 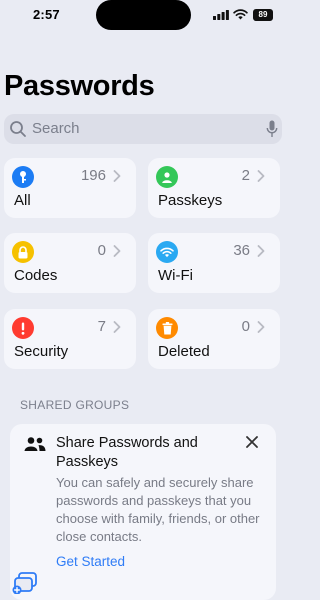 What do you see at coordinates (35, 444) in the screenshot?
I see `people-icon` at bounding box center [35, 444].